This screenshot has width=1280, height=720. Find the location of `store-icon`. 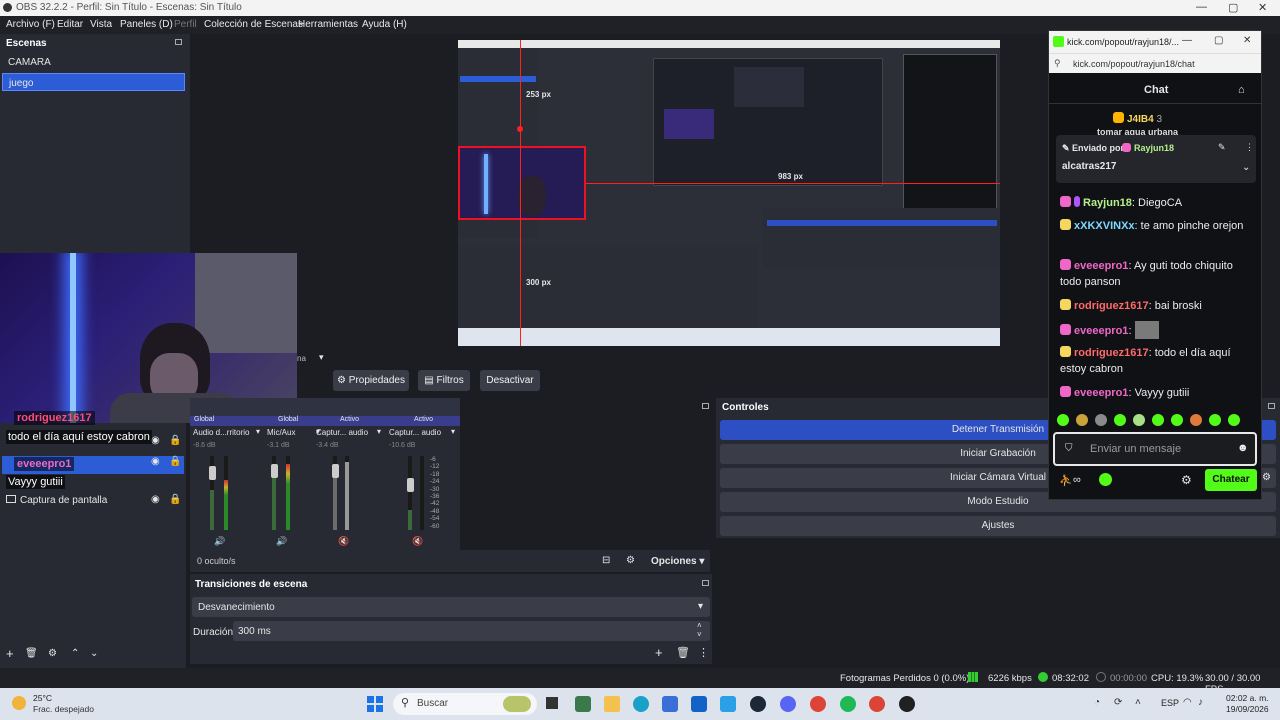

store-icon is located at coordinates (670, 704).